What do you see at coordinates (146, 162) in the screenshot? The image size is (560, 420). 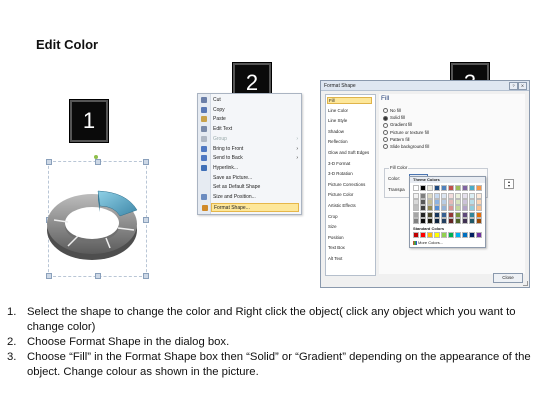 I see `resize-handle-top-right` at bounding box center [146, 162].